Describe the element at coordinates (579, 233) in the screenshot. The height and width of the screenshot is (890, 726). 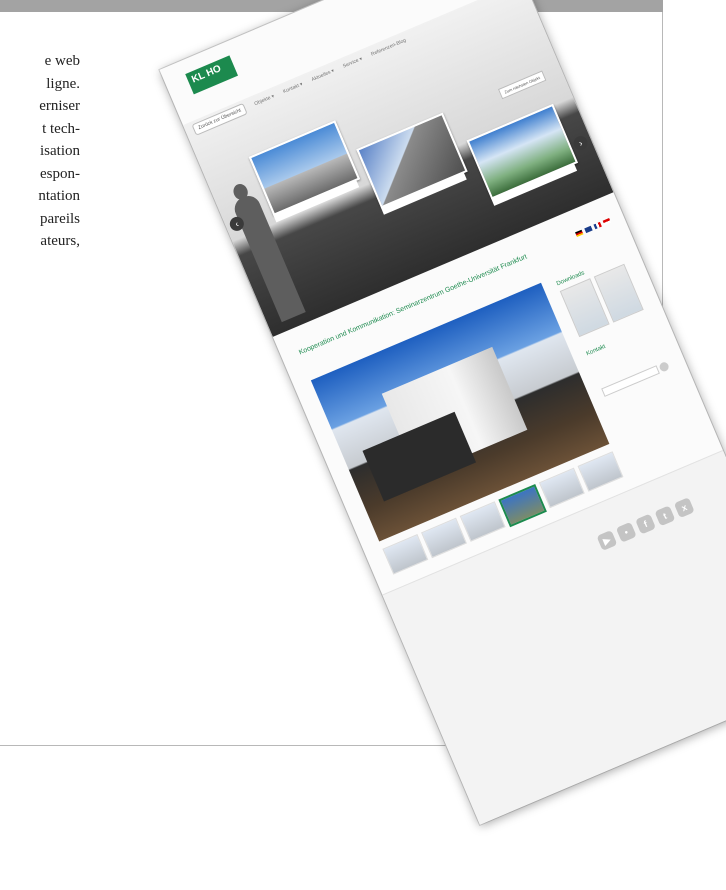
I see `flag-de-icon` at that location.